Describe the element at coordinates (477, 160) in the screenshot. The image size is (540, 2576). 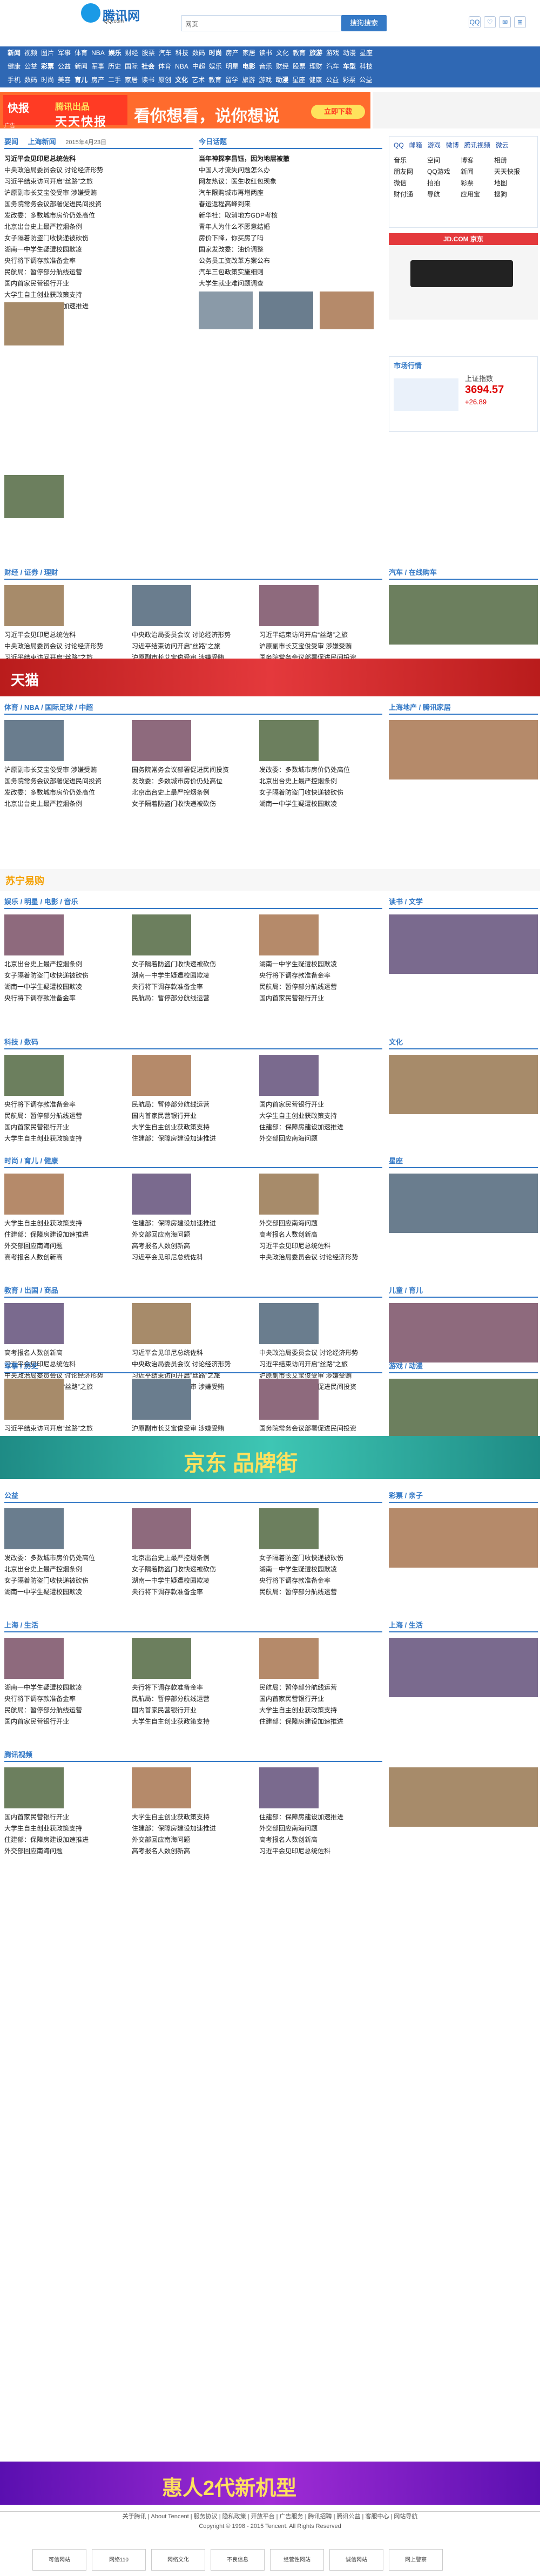
I see `service-link: 博客` at that location.